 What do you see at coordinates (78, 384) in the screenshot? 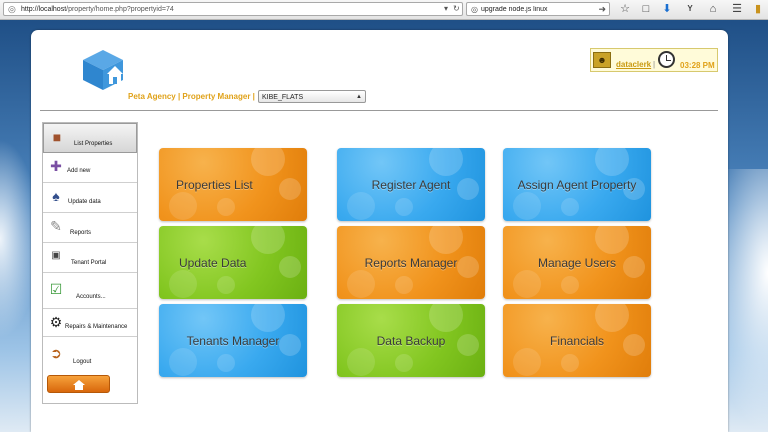
I see `home-button` at bounding box center [78, 384].